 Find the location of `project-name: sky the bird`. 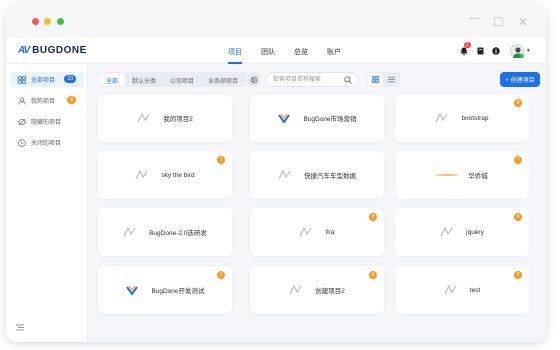

project-name: sky the bird is located at coordinates (178, 175).